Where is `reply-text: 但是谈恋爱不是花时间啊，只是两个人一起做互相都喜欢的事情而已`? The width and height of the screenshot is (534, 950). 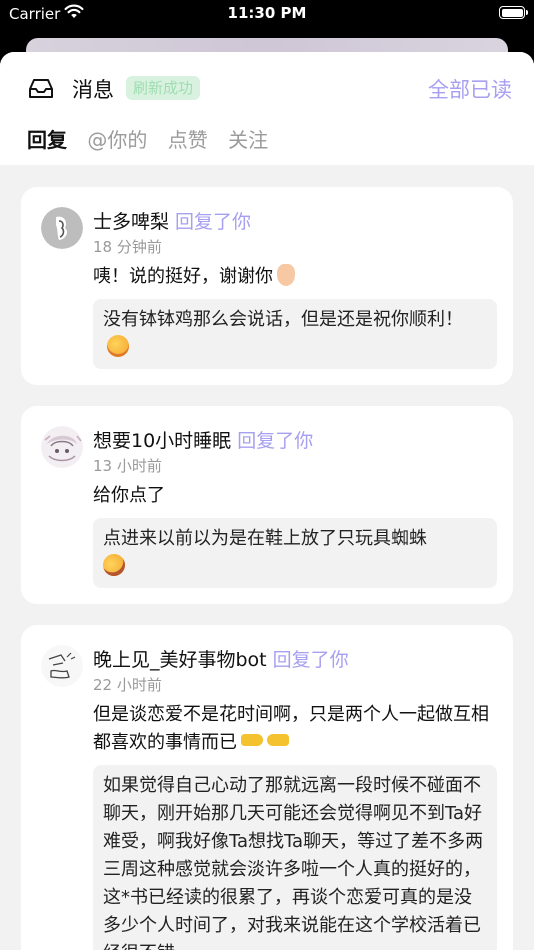
reply-text: 但是谈恋爱不是花时间啊，只是两个人一起做互相都喜欢的事情而已 is located at coordinates (291, 728).